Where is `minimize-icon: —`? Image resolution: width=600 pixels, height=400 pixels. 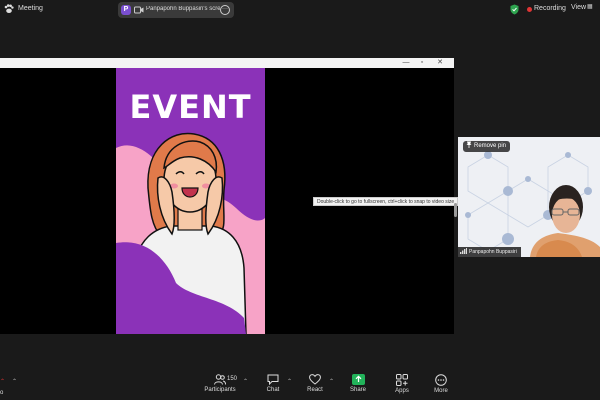
minimize-icon: — is located at coordinates (406, 63).